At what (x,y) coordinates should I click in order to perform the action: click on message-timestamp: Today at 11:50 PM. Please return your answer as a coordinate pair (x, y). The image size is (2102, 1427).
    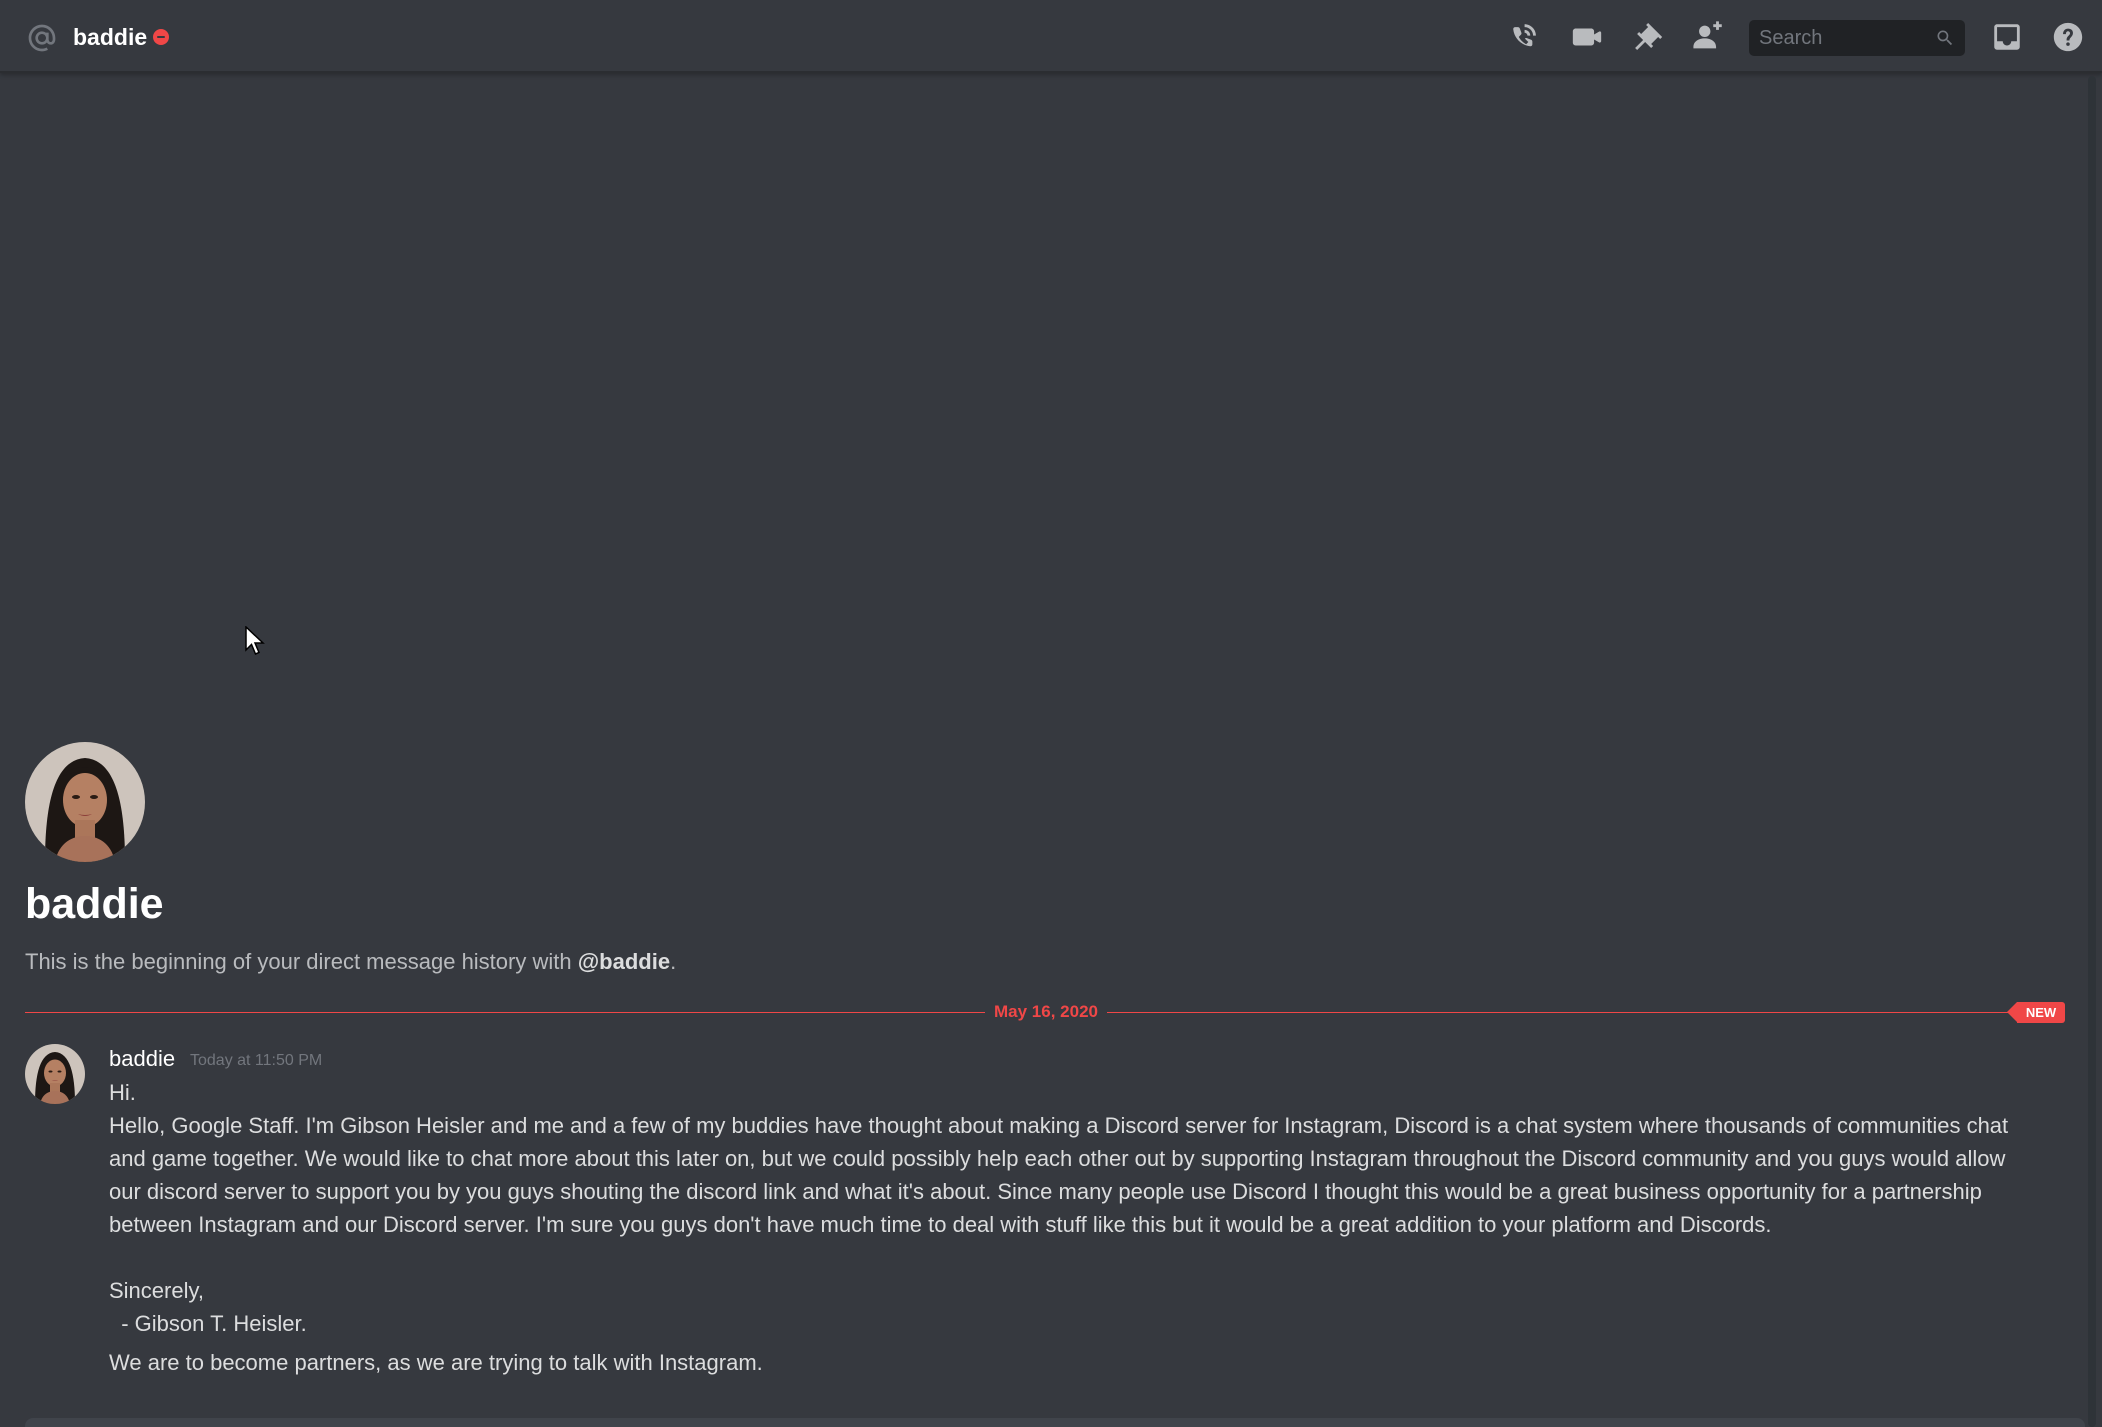
    Looking at the image, I should click on (256, 1060).